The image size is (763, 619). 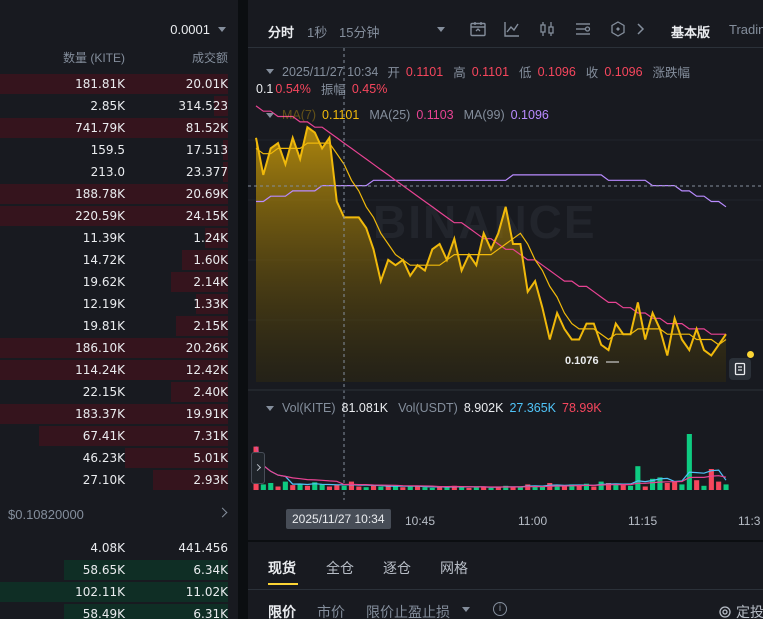 What do you see at coordinates (369, 88) in the screenshot?
I see `amplitude-value: 0.45%` at bounding box center [369, 88].